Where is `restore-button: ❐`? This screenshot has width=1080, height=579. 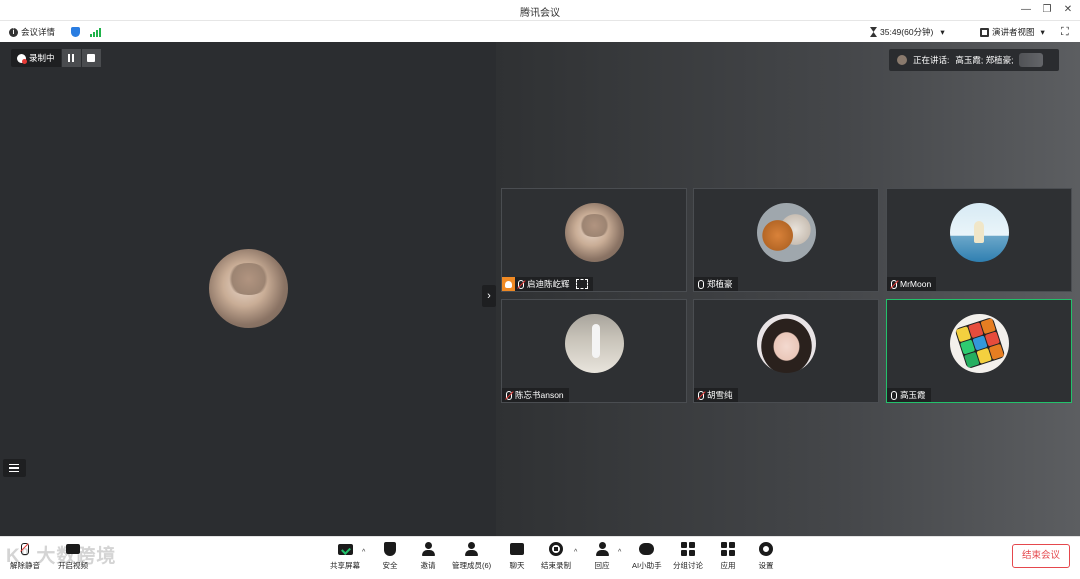 restore-button: ❐ is located at coordinates (1047, 10).